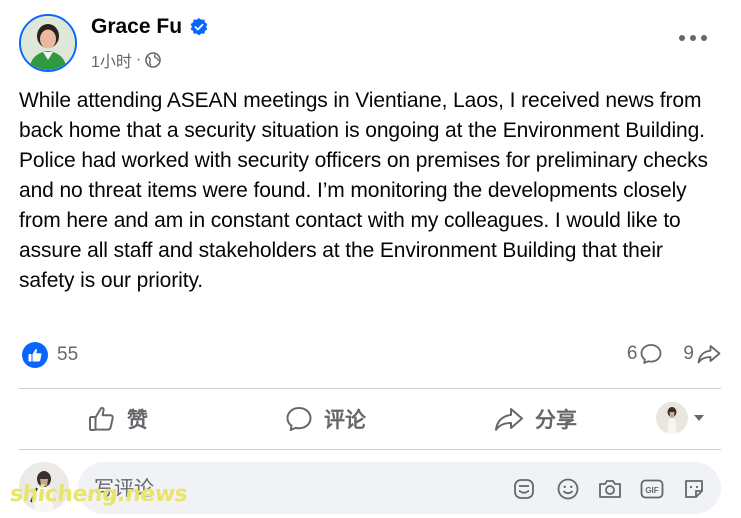  I want to click on reactions-summary: 55, so click(50, 355).